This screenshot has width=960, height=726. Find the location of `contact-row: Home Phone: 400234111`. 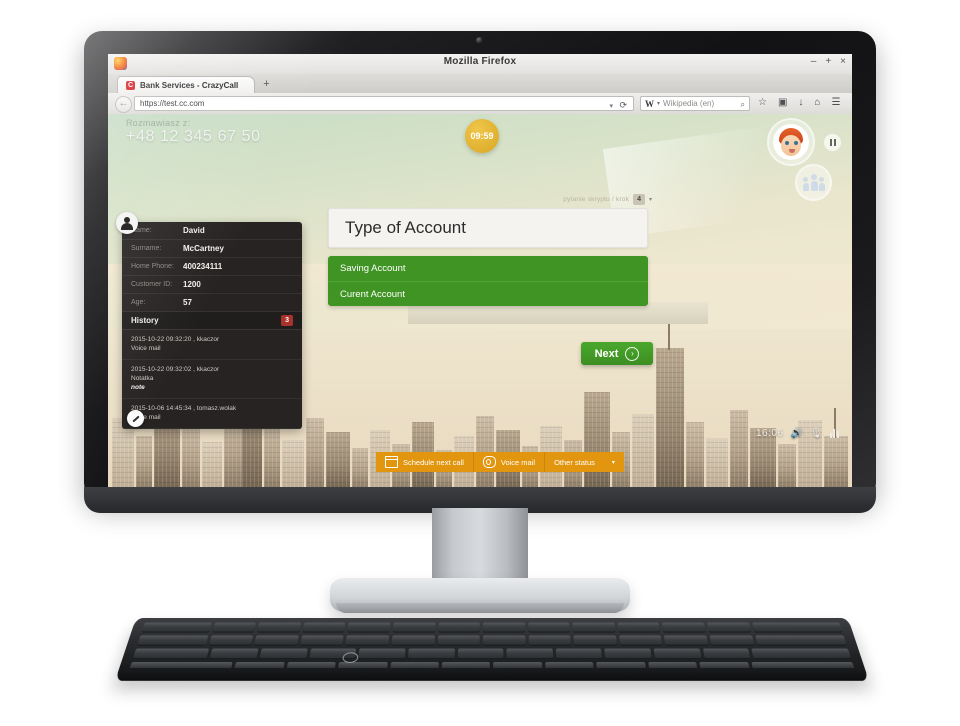

contact-row: Home Phone: 400234111 is located at coordinates (212, 267).